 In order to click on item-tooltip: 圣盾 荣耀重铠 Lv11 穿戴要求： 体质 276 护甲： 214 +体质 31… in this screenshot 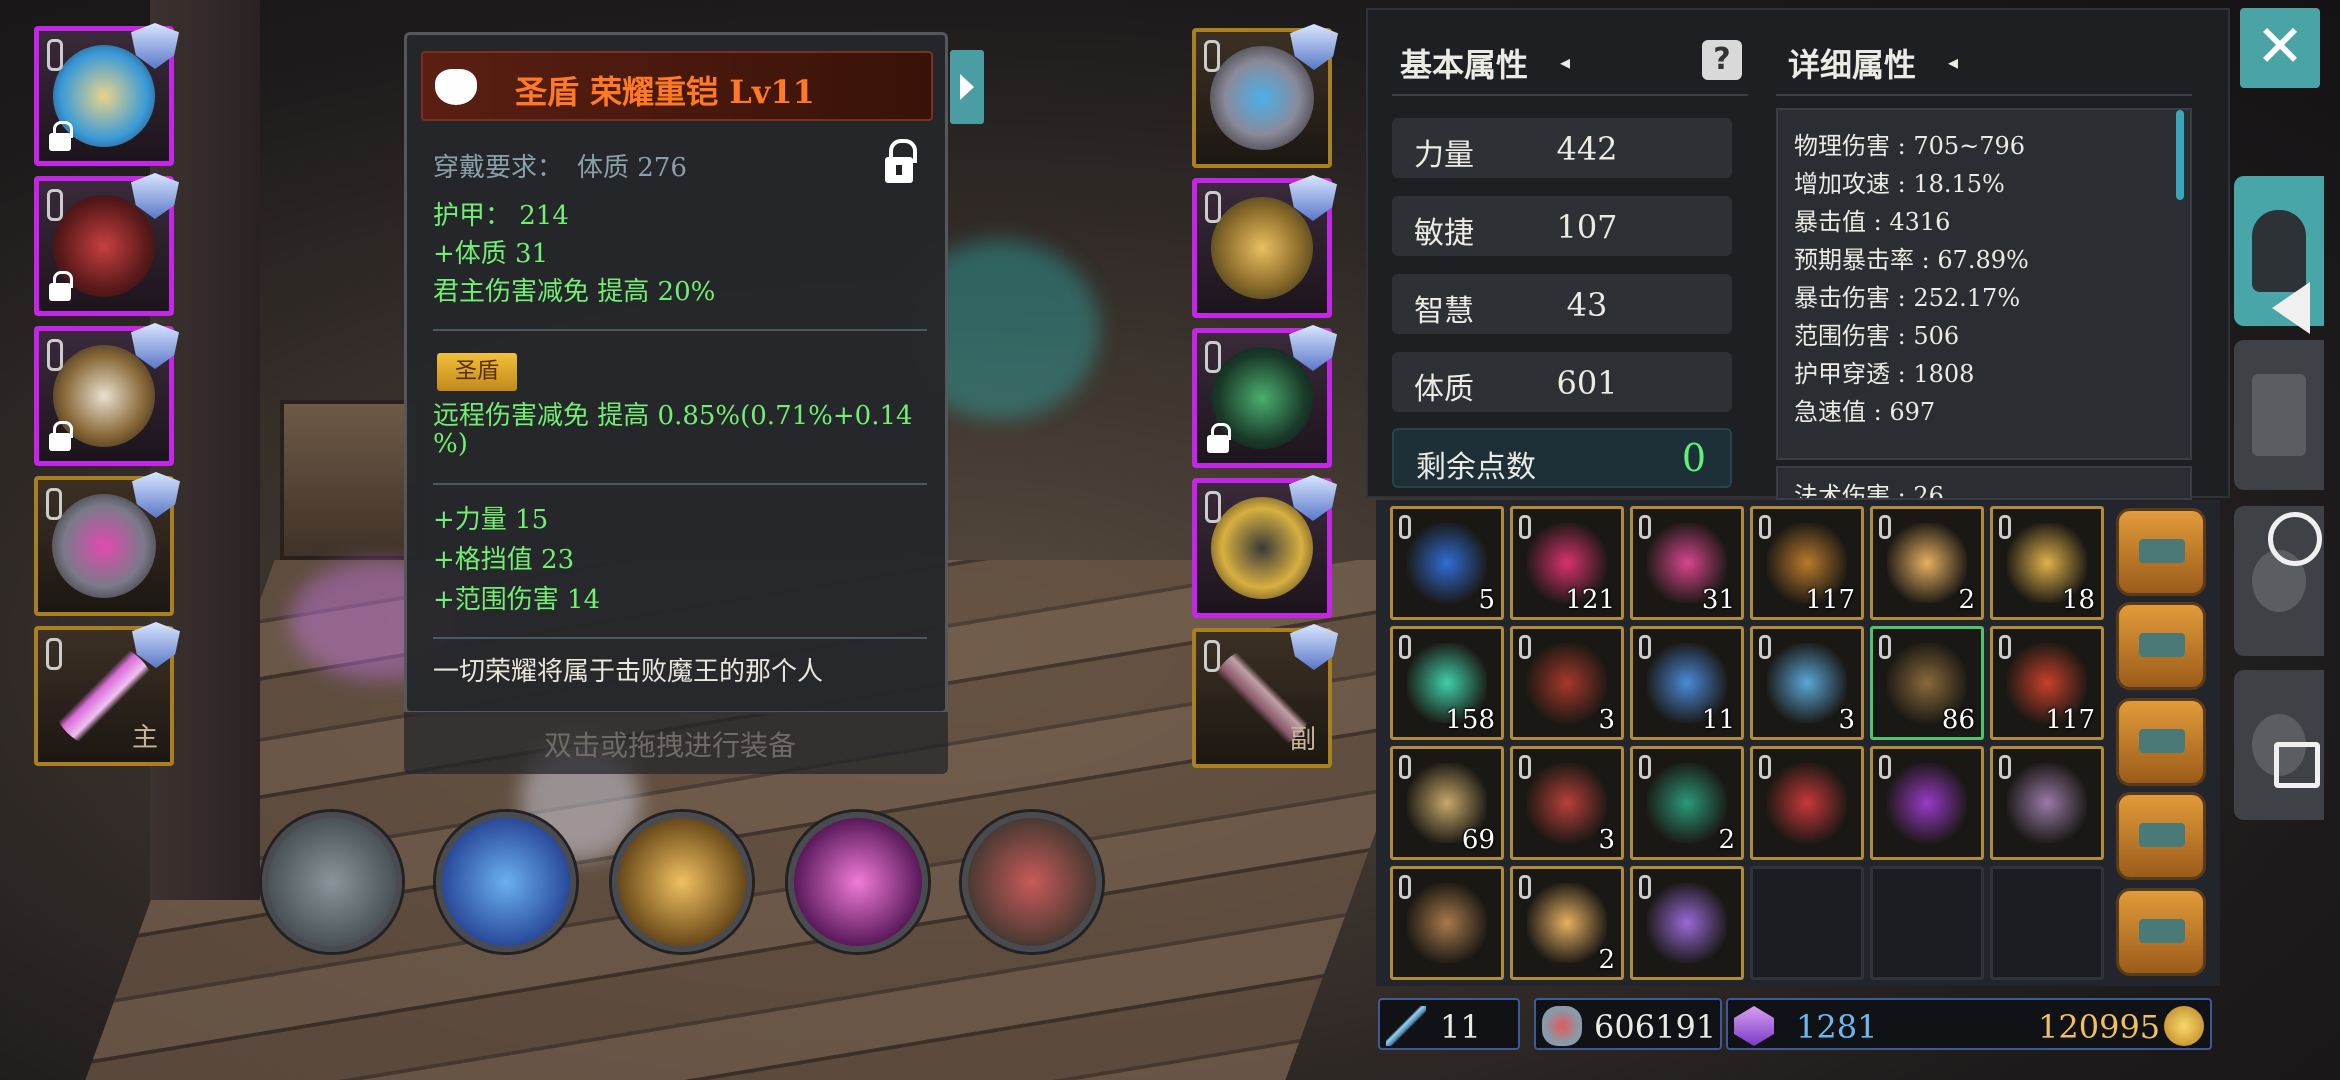, I will do `click(676, 373)`.